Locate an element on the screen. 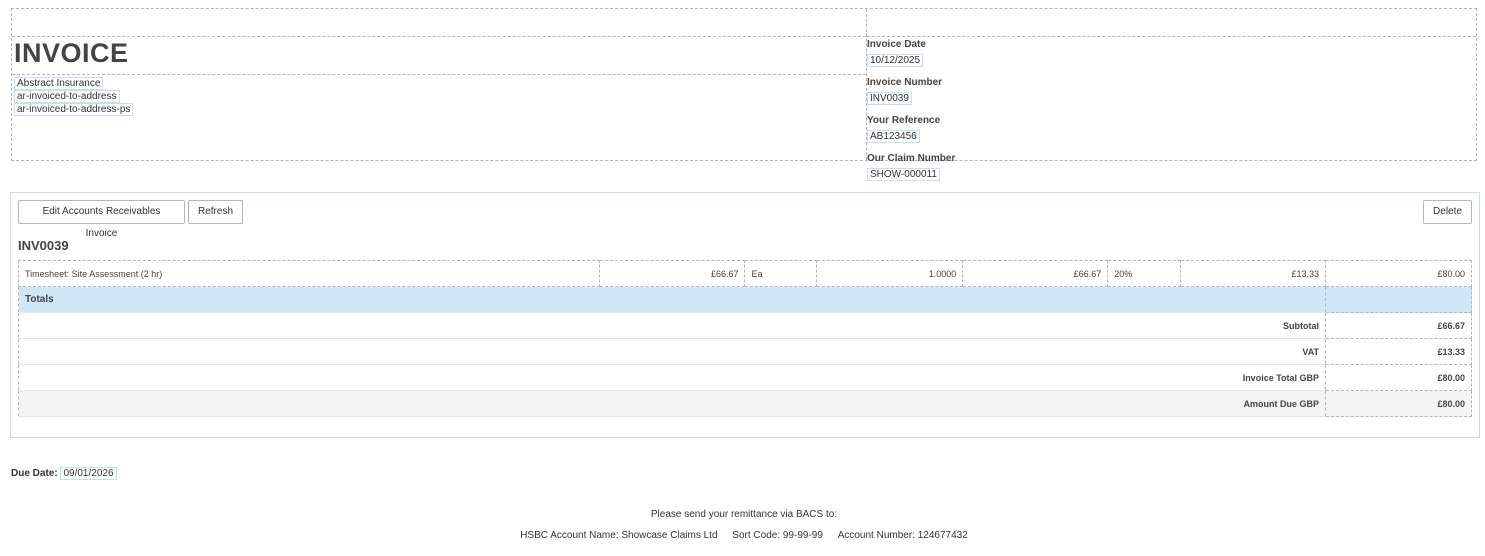  meta-claim-number: Our Claim Number SHOW-000011 is located at coordinates (911, 167).